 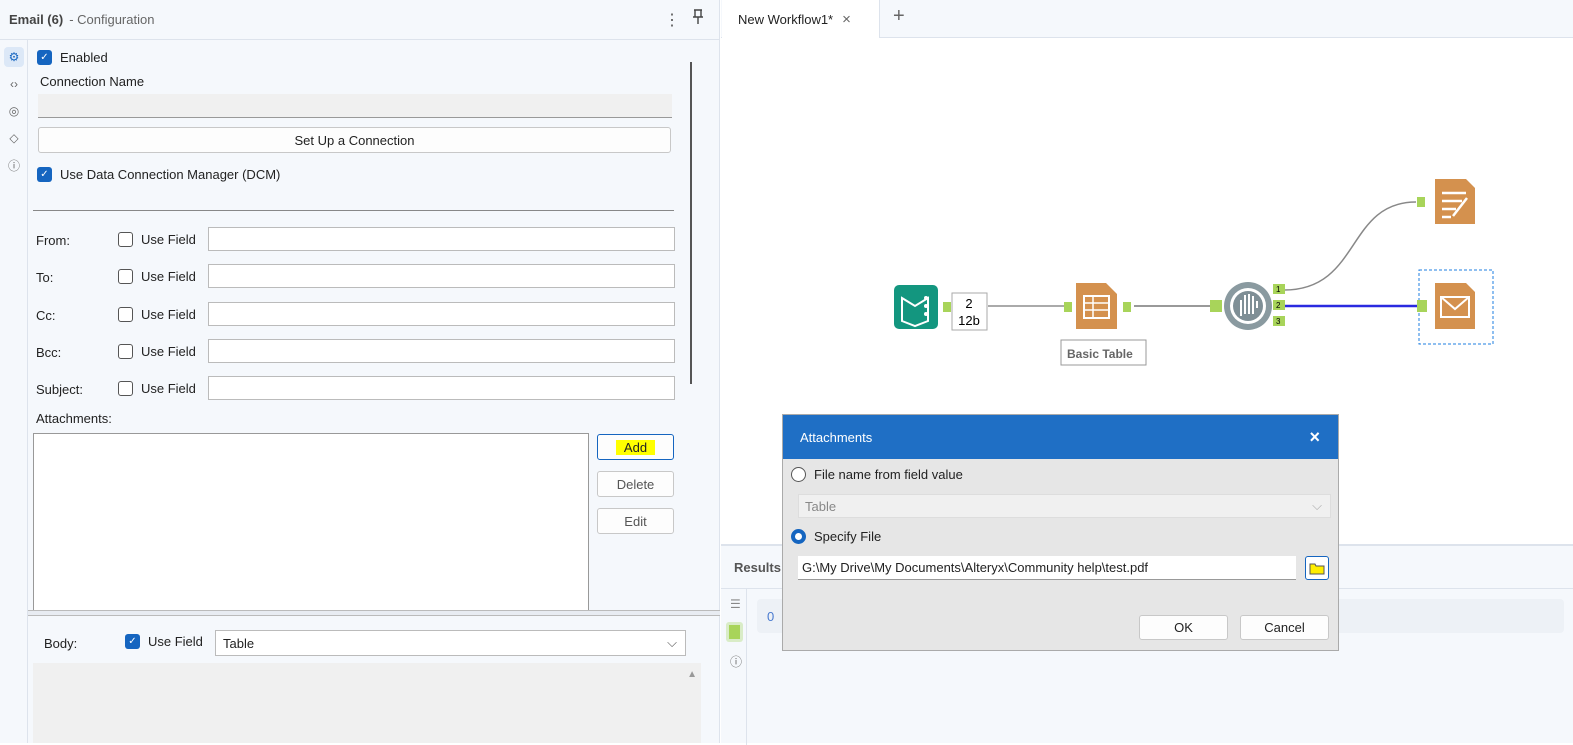 I want to click on dcm-label: Use Data Connection Manager (DCM), so click(x=170, y=174).